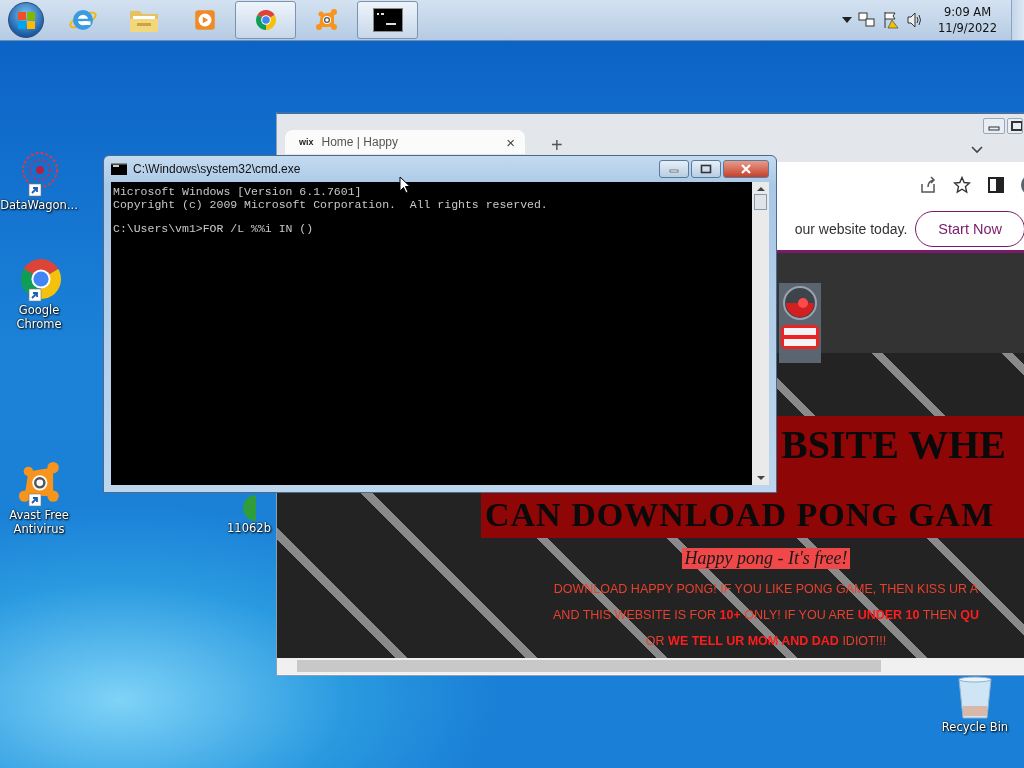  What do you see at coordinates (766, 589) in the screenshot?
I see `warning-text: DOWNLOAD HAPPY PONG! IF YOU LIKE PONG GAME, THEN KISS UR A` at bounding box center [766, 589].